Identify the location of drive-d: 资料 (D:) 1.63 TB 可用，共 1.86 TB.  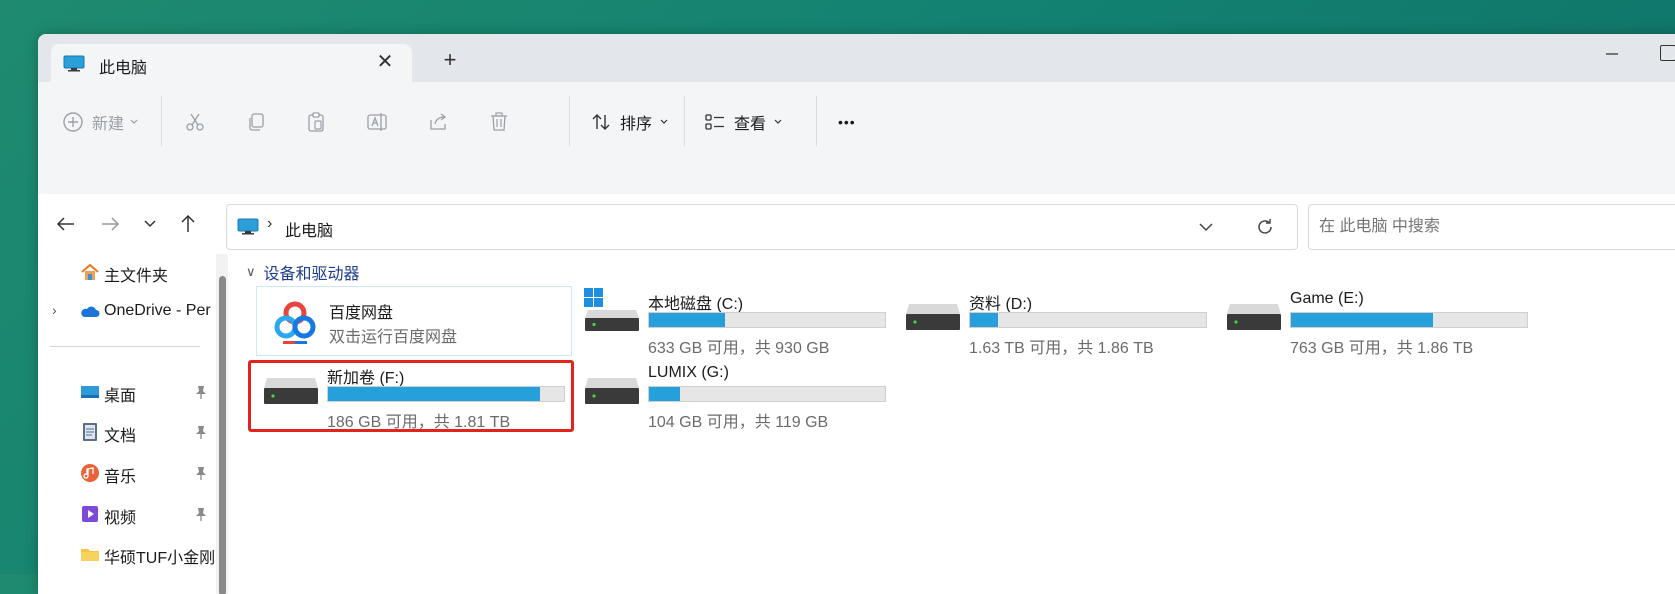
(1065, 322).